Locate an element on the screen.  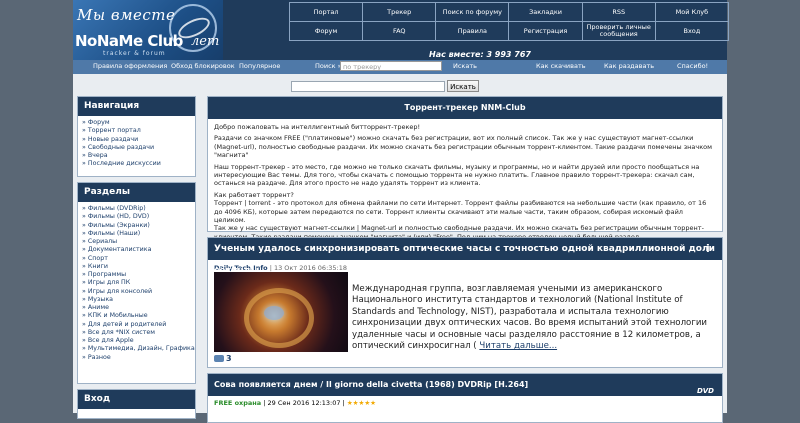
bar-search-input: по трекеру is located at coordinates (391, 66).